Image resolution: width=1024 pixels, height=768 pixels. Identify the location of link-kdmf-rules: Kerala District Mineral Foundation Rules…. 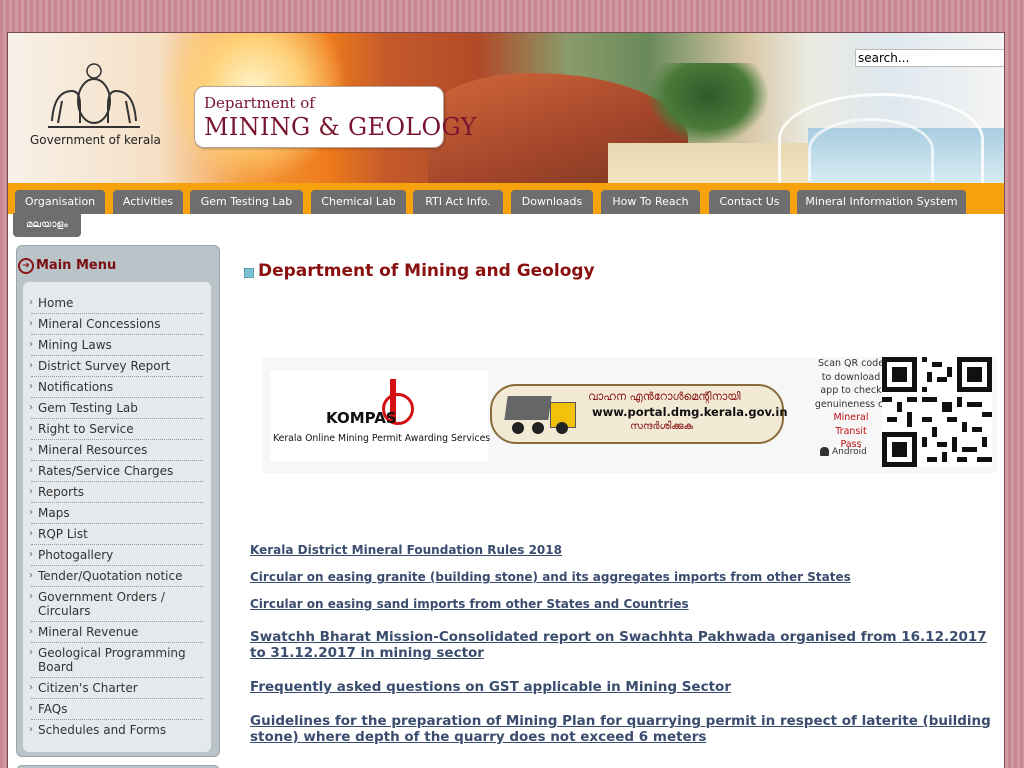
(406, 550).